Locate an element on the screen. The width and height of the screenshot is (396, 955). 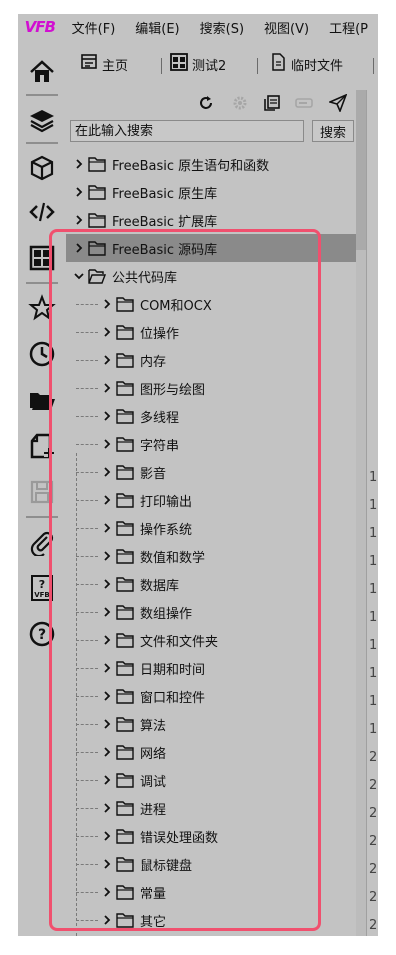
search-button: 搜索 is located at coordinates (333, 131).